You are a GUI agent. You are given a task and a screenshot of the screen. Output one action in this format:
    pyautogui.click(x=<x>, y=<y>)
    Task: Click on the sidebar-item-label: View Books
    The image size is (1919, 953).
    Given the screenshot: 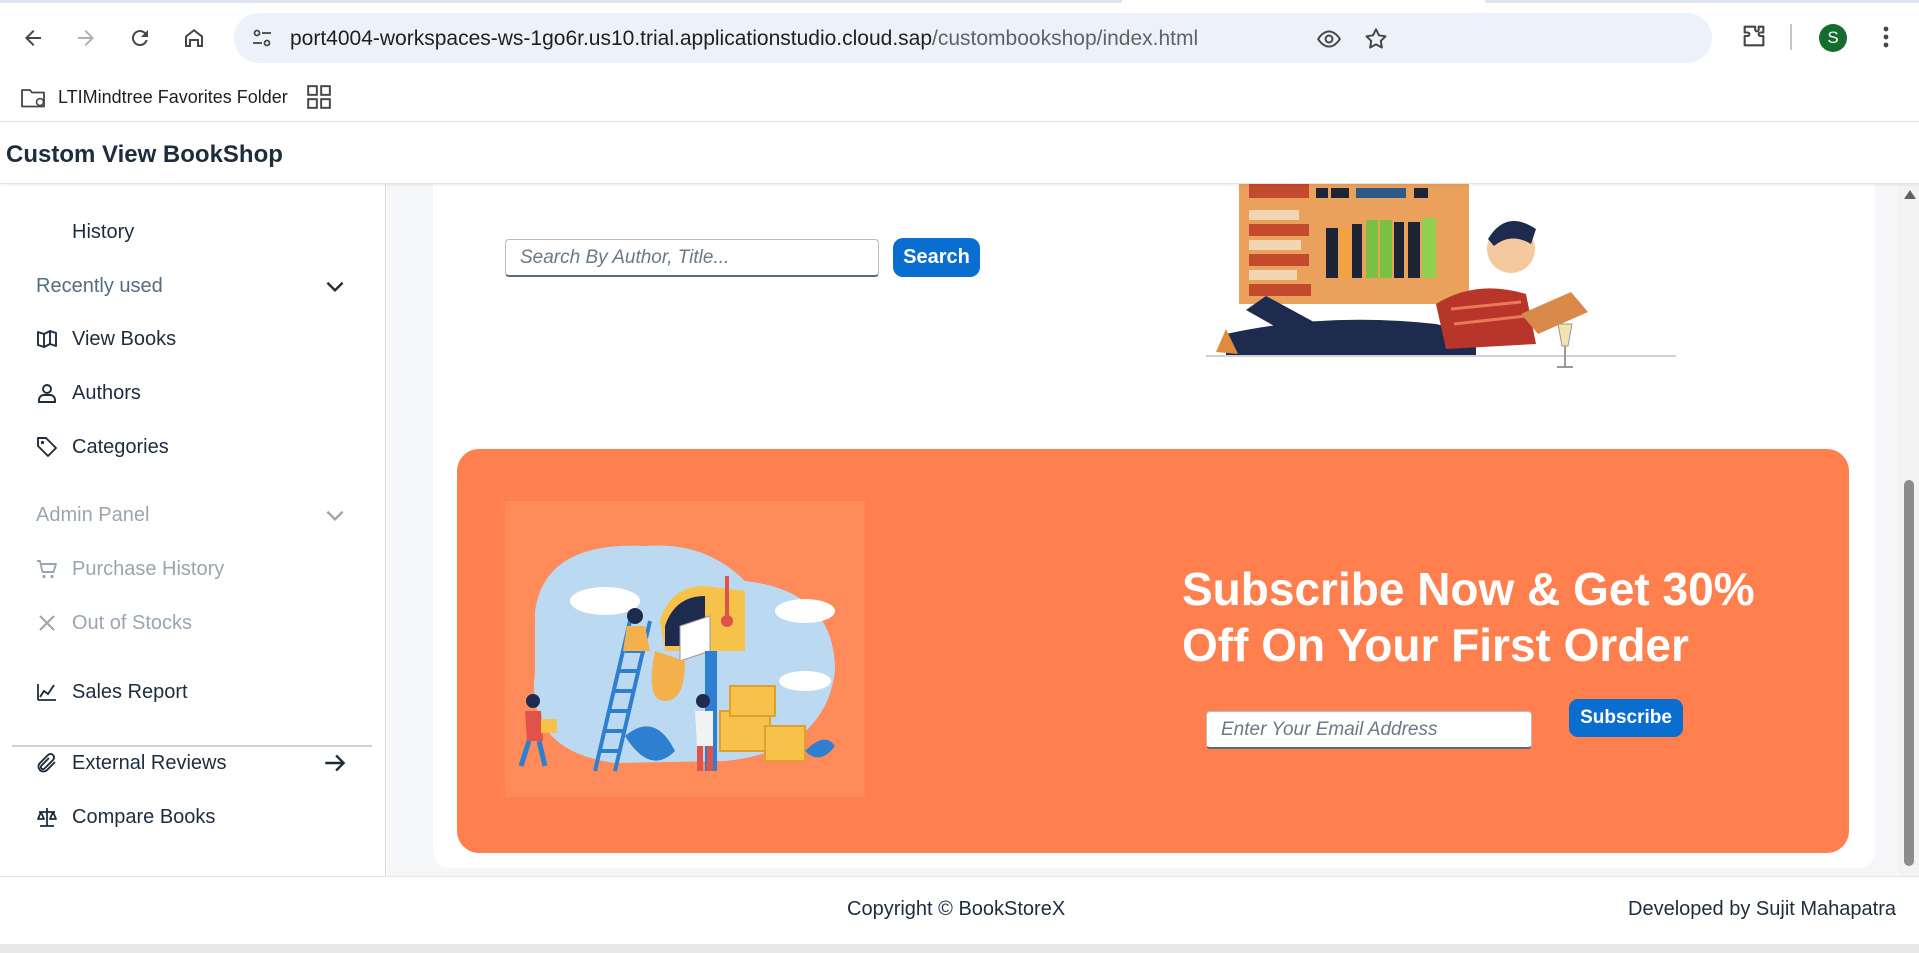 What is the action you would take?
    pyautogui.click(x=124, y=338)
    